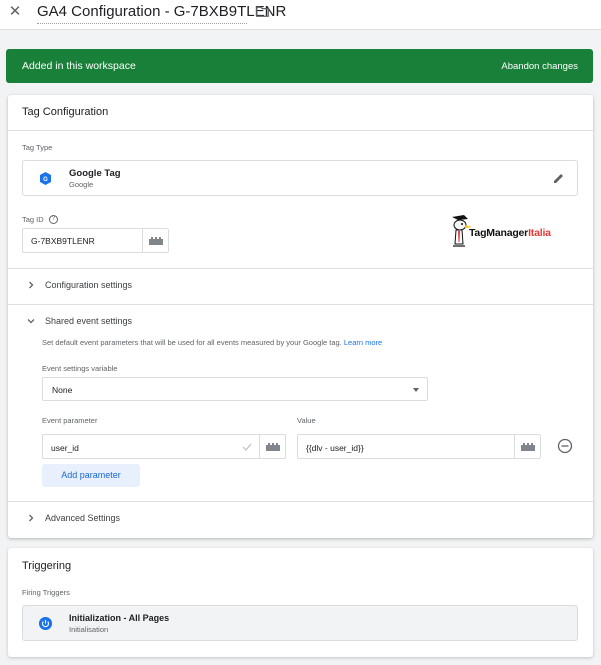 This screenshot has height=665, width=601. Describe the element at coordinates (65, 448) in the screenshot. I see `event-parameter-value: user_id` at that location.